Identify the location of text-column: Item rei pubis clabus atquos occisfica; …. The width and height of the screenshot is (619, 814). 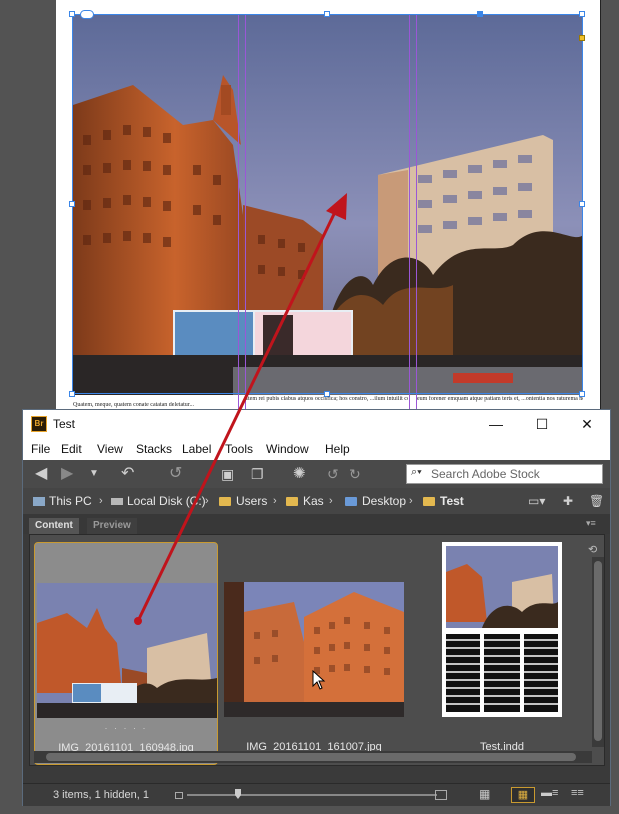
(327, 399).